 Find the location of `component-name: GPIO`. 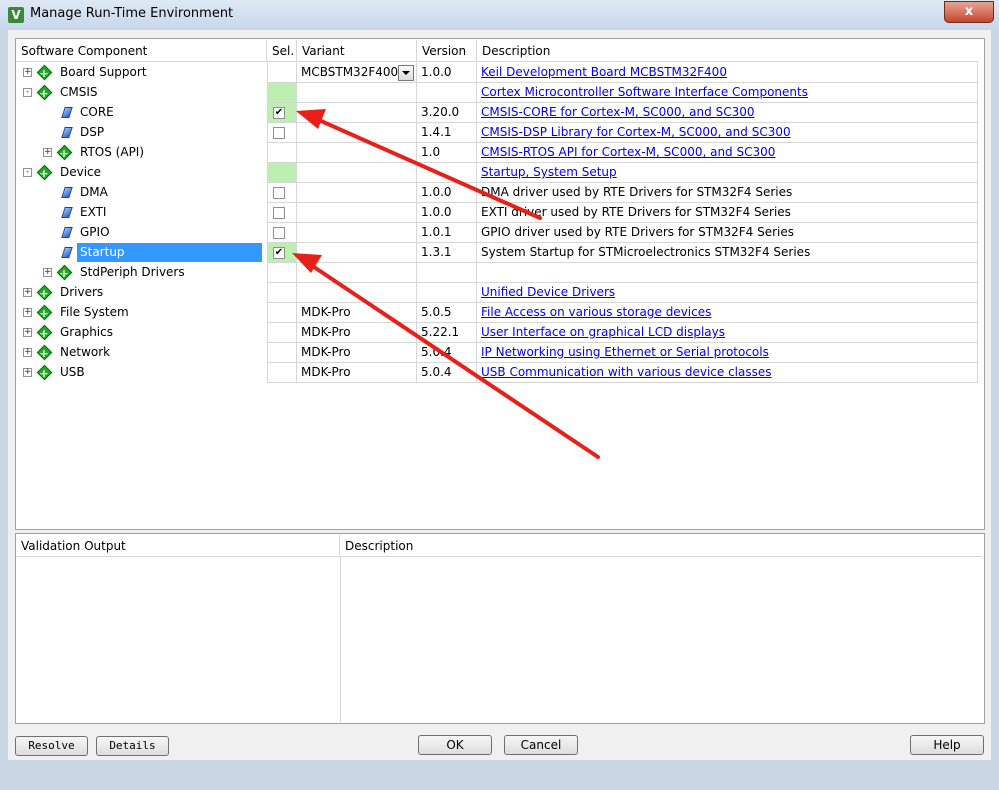

component-name: GPIO is located at coordinates (95, 232).